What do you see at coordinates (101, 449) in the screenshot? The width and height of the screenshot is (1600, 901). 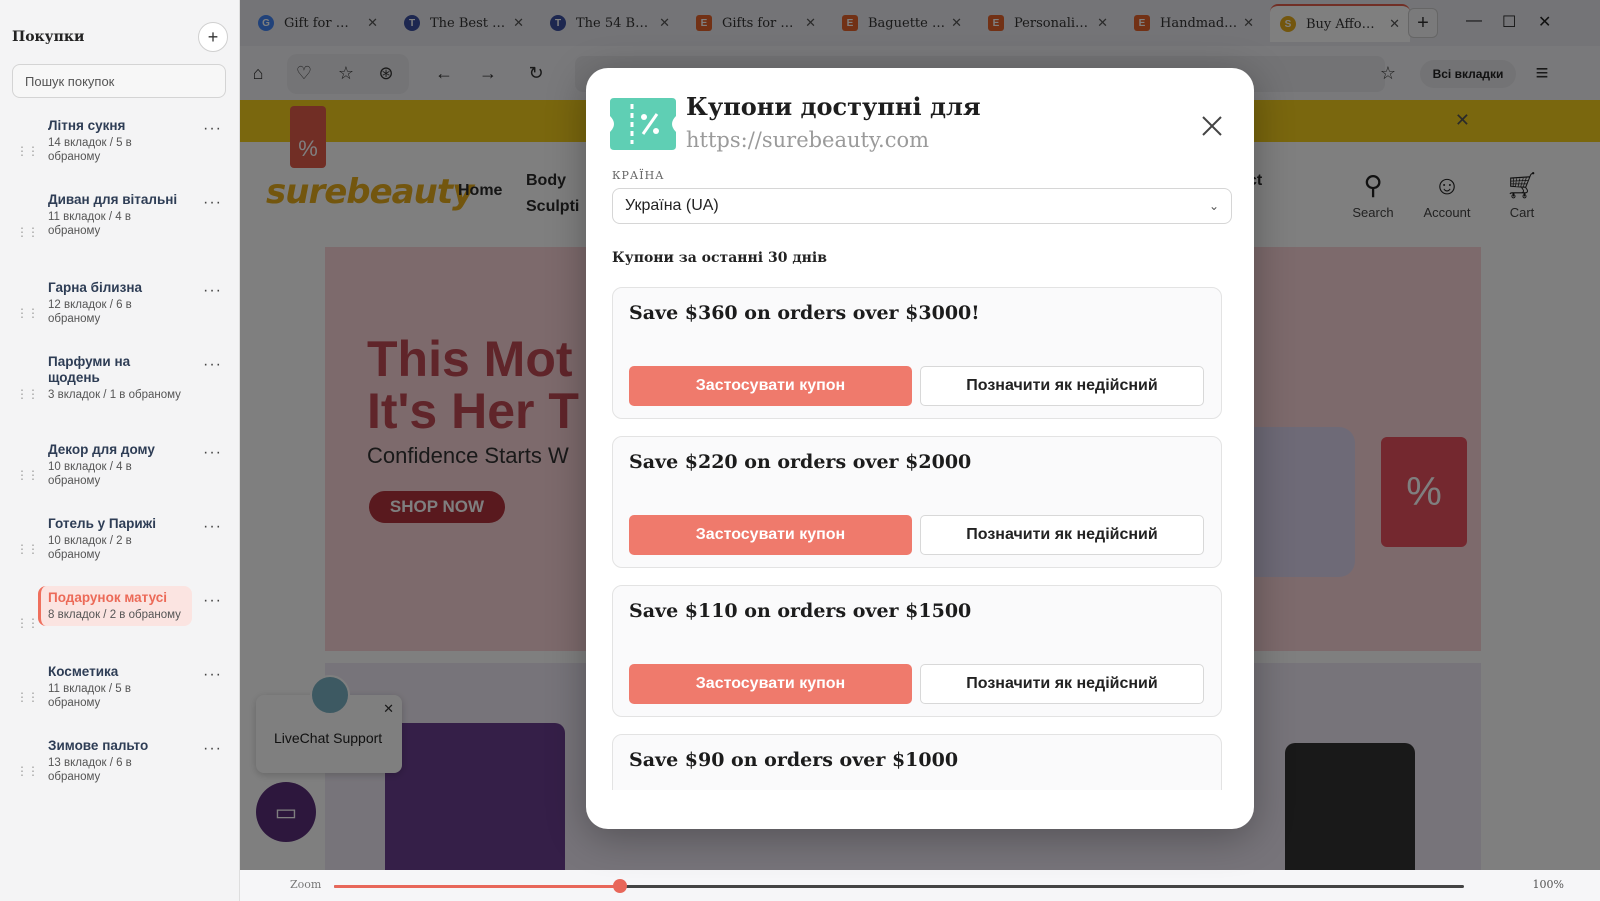 I see `collection-name: Декор для дому` at bounding box center [101, 449].